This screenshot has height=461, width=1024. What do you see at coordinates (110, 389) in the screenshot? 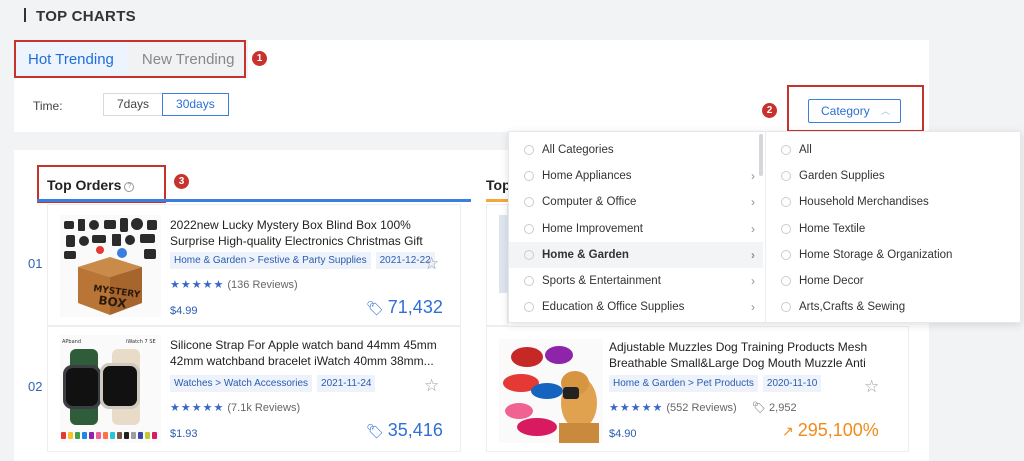
I see `product-image: APband iWatch 7 SE` at bounding box center [110, 389].